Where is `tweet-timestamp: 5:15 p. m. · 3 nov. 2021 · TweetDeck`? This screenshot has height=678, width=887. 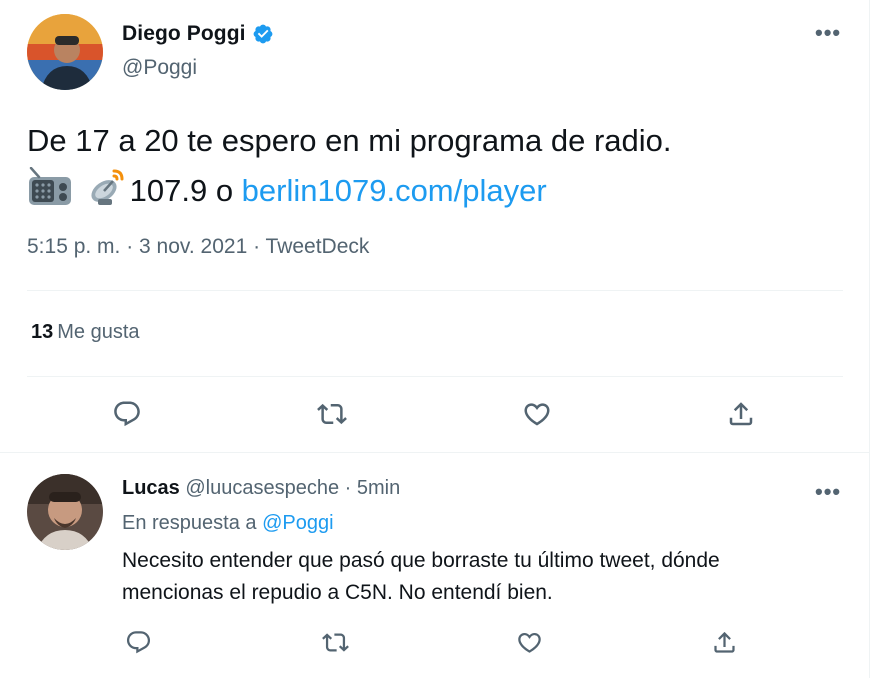
tweet-timestamp: 5:15 p. m. · 3 nov. 2021 · TweetDeck is located at coordinates (198, 247).